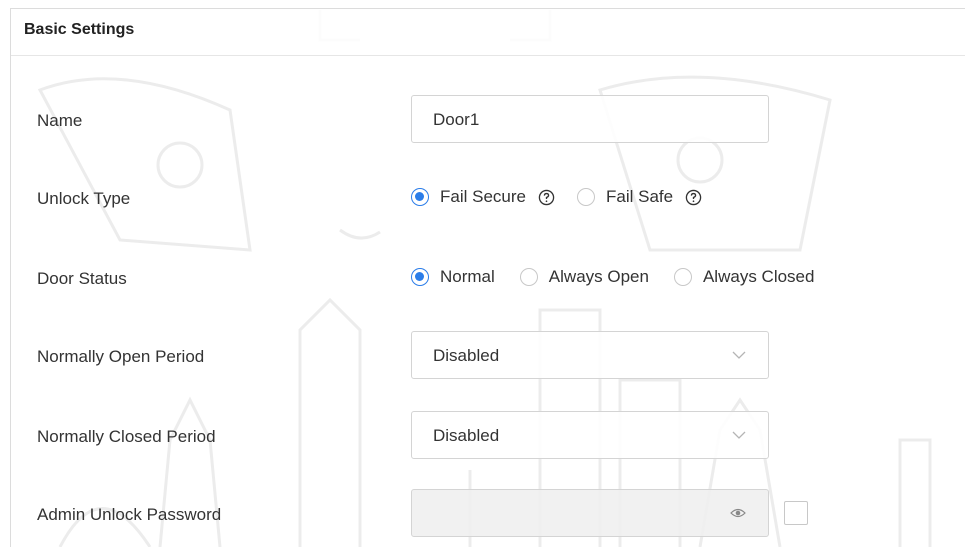  I want to click on always-closed-label: Always Closed, so click(759, 277).